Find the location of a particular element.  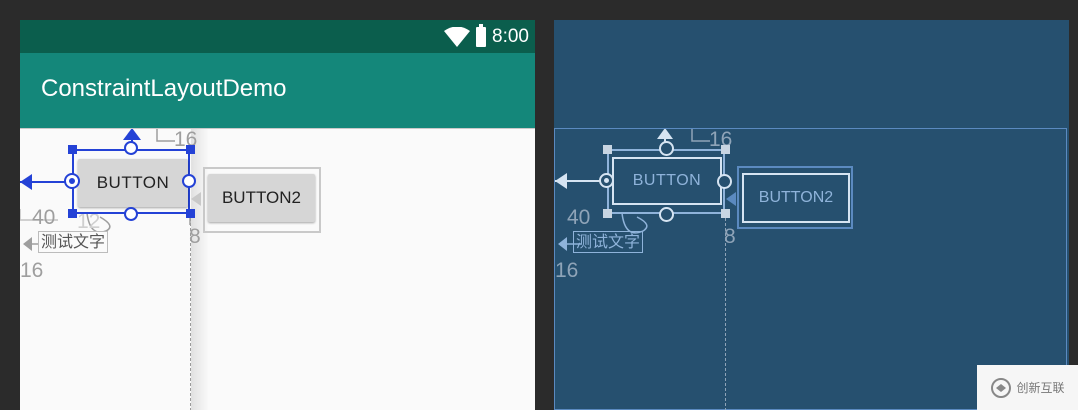

bp-text-view: 测试文字 is located at coordinates (608, 242).